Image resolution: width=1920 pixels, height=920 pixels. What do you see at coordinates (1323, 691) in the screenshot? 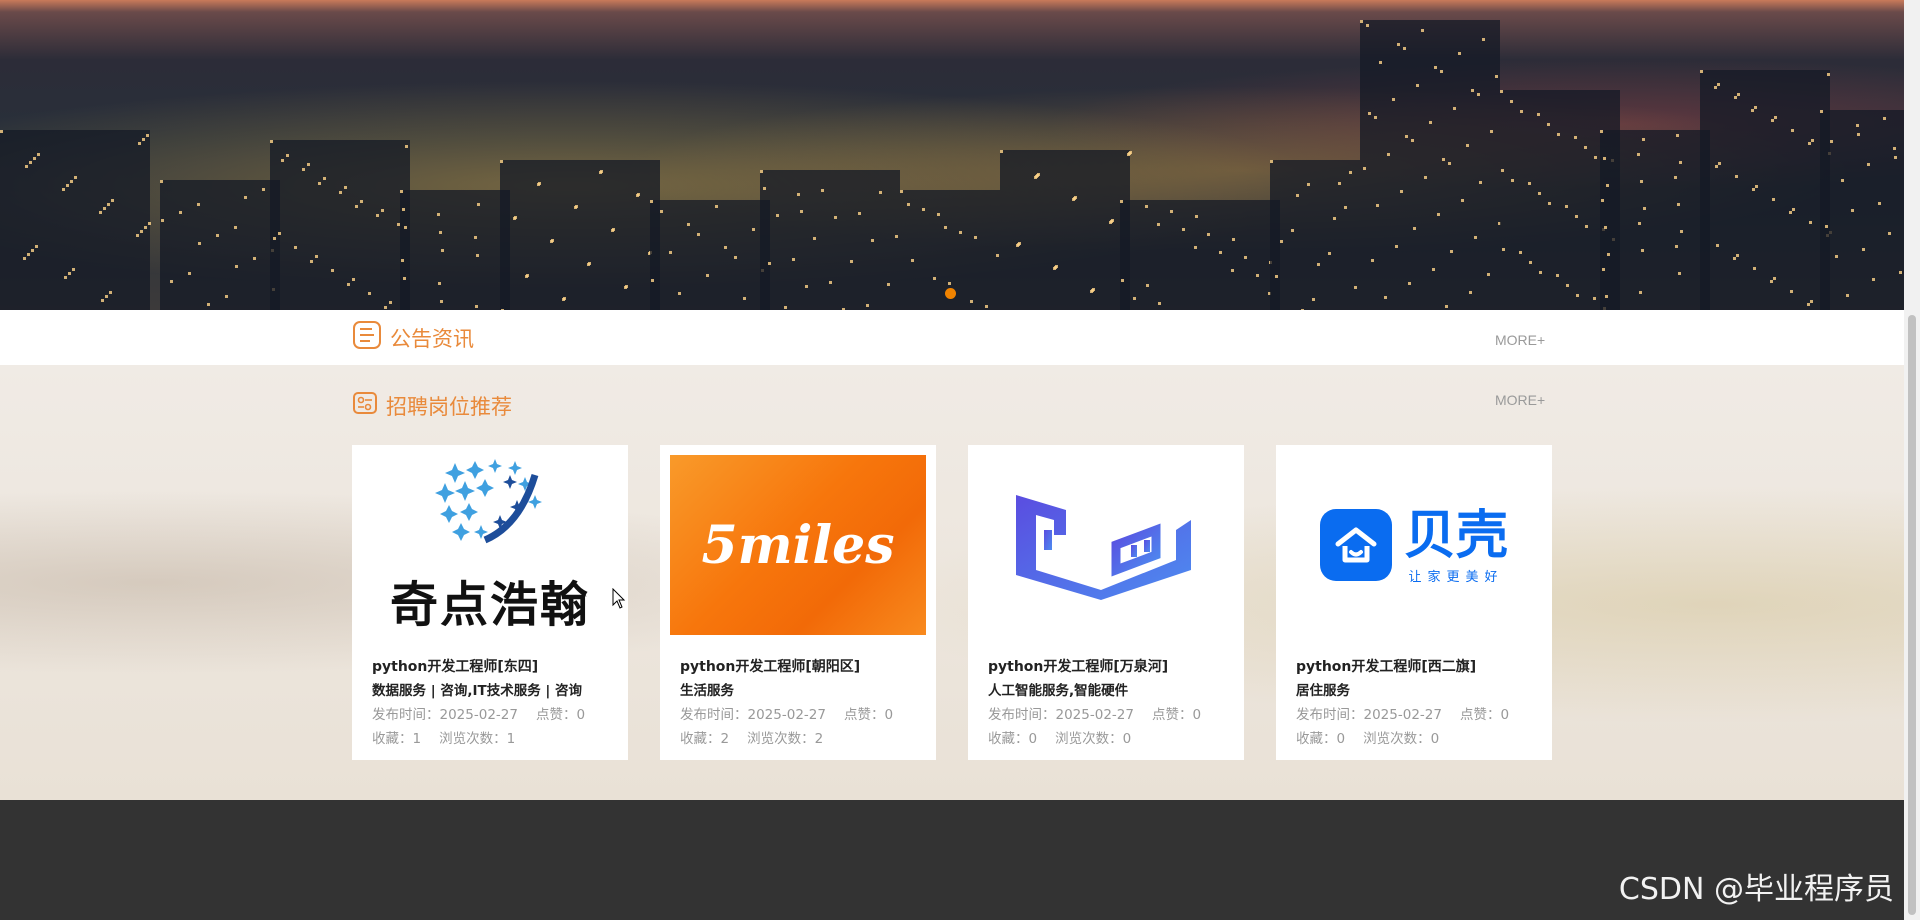
I see `job-category: 居住服务` at bounding box center [1323, 691].